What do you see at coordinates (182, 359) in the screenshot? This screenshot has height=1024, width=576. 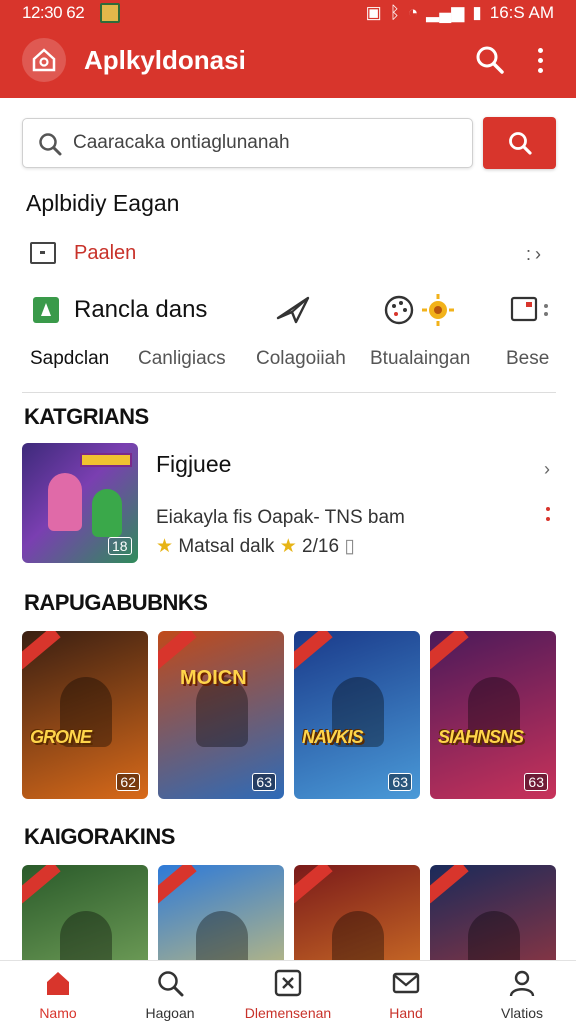 I see `tab-2: Canligiacs` at bounding box center [182, 359].